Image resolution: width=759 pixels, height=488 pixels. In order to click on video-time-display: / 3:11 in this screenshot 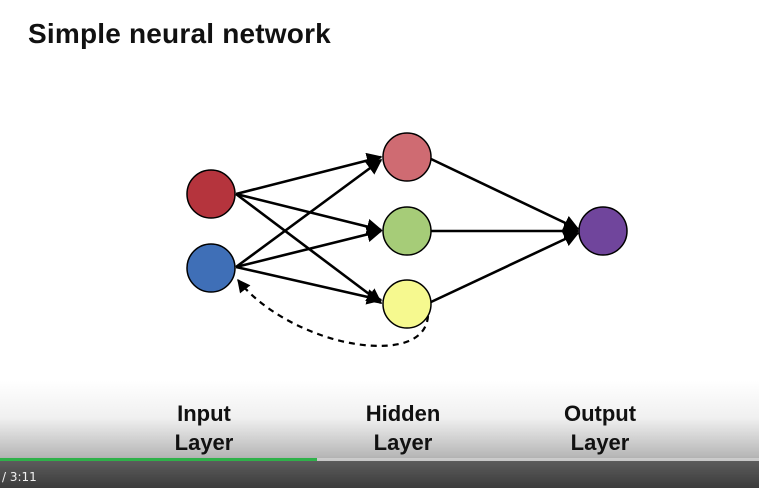, I will do `click(19, 477)`.